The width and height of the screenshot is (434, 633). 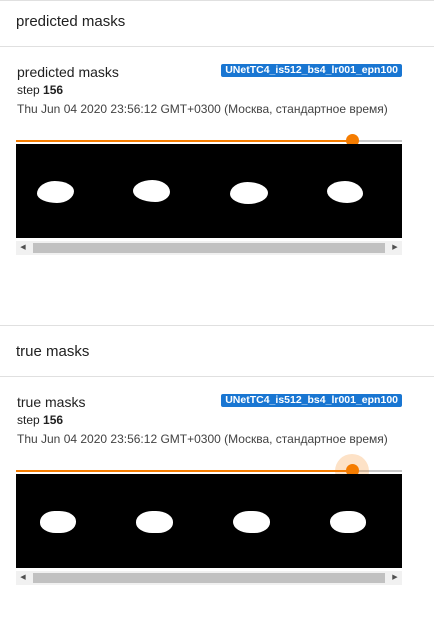 I want to click on section-divider, so click(x=217, y=325).